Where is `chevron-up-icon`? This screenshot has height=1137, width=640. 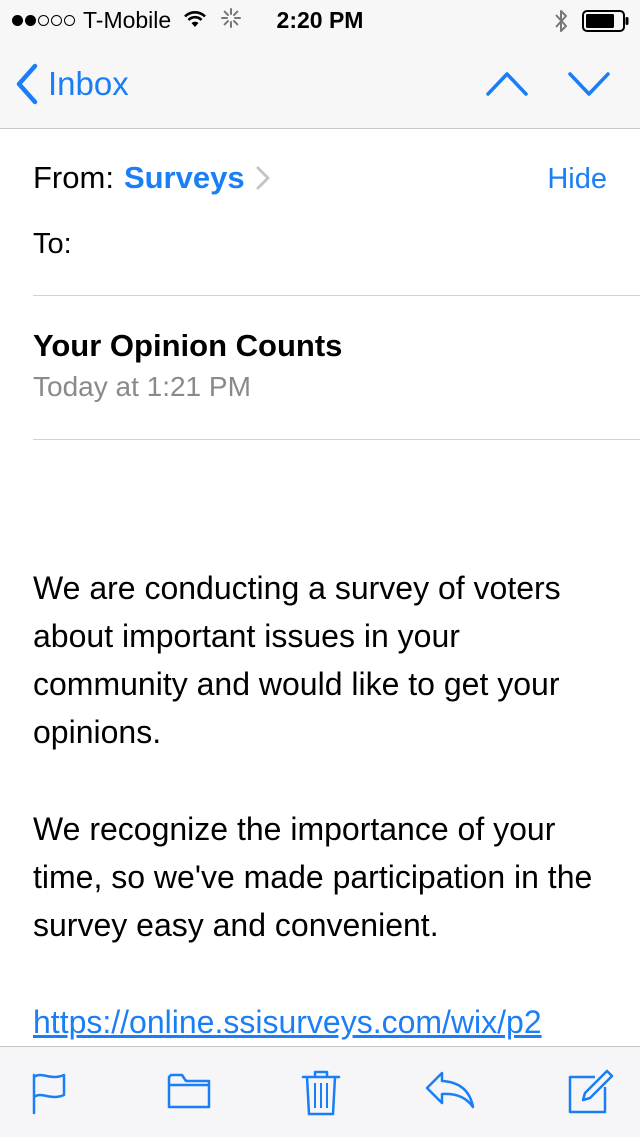
chevron-up-icon is located at coordinates (507, 84).